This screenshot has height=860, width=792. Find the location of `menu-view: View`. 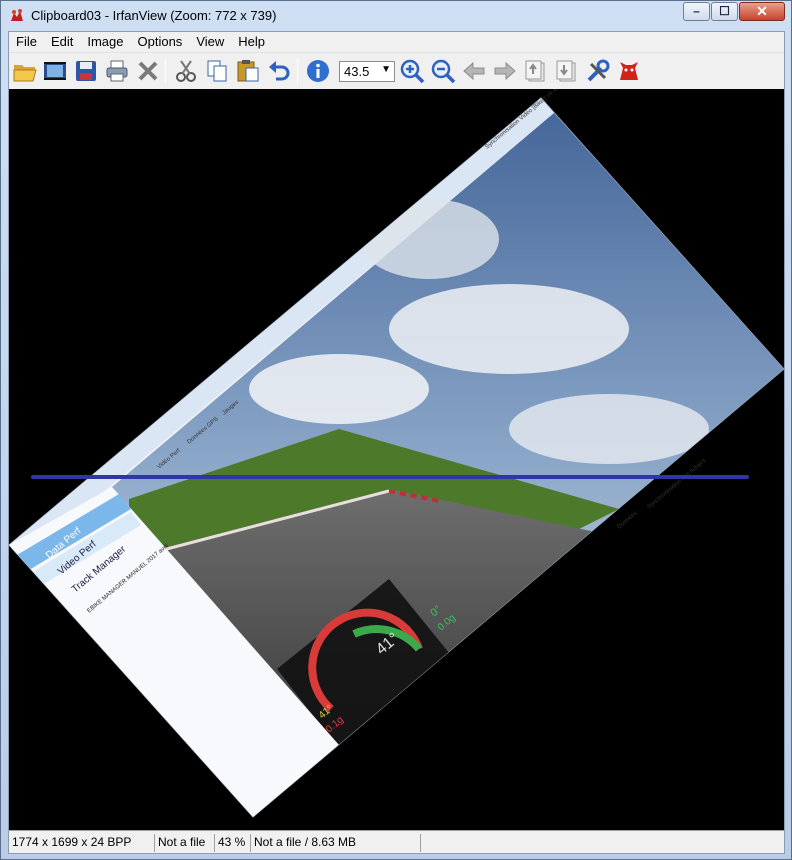

menu-view: View is located at coordinates (210, 42).